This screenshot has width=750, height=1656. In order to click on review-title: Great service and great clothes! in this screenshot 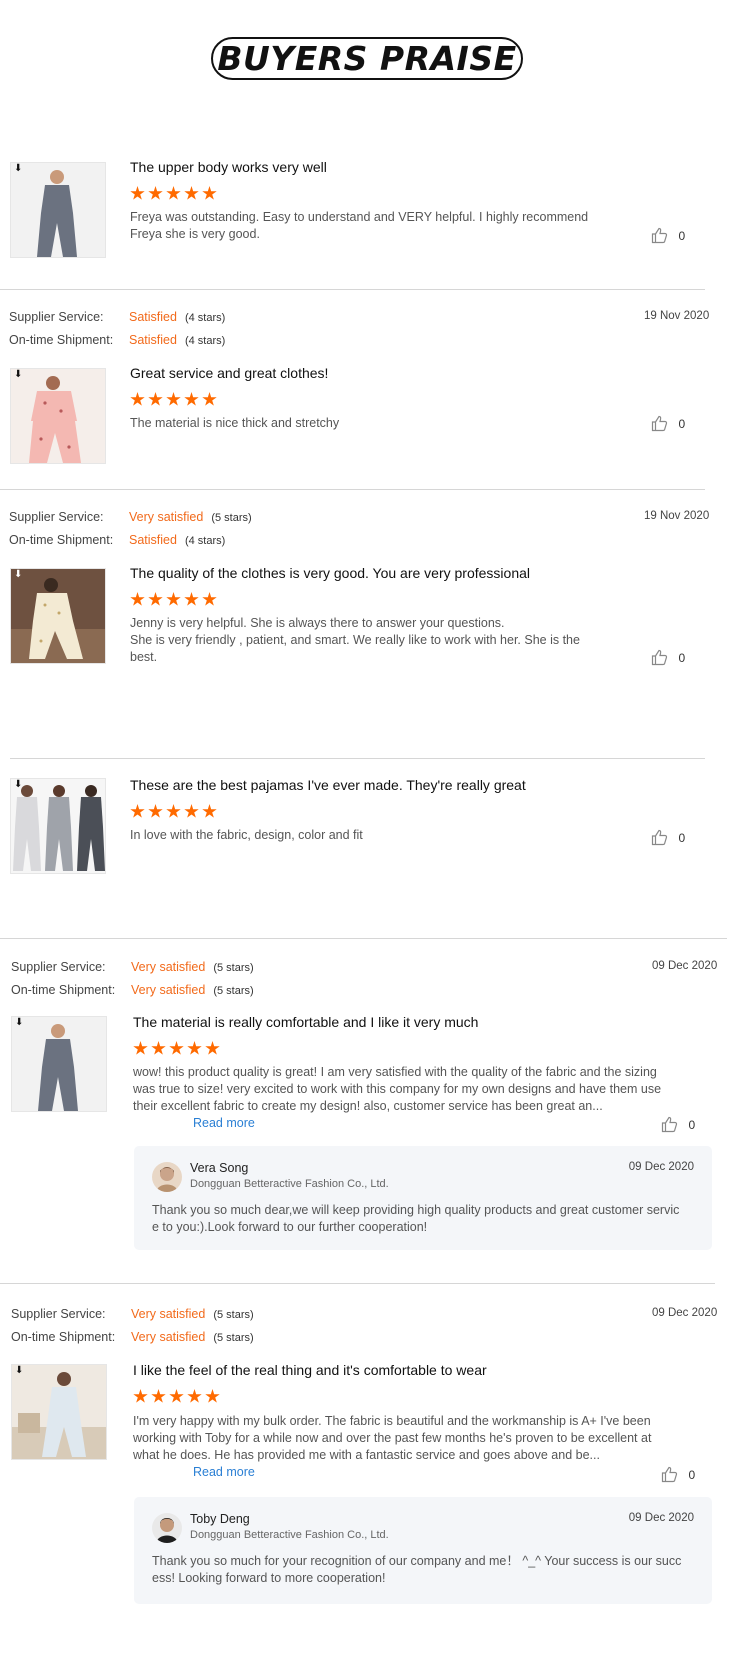, I will do `click(229, 373)`.